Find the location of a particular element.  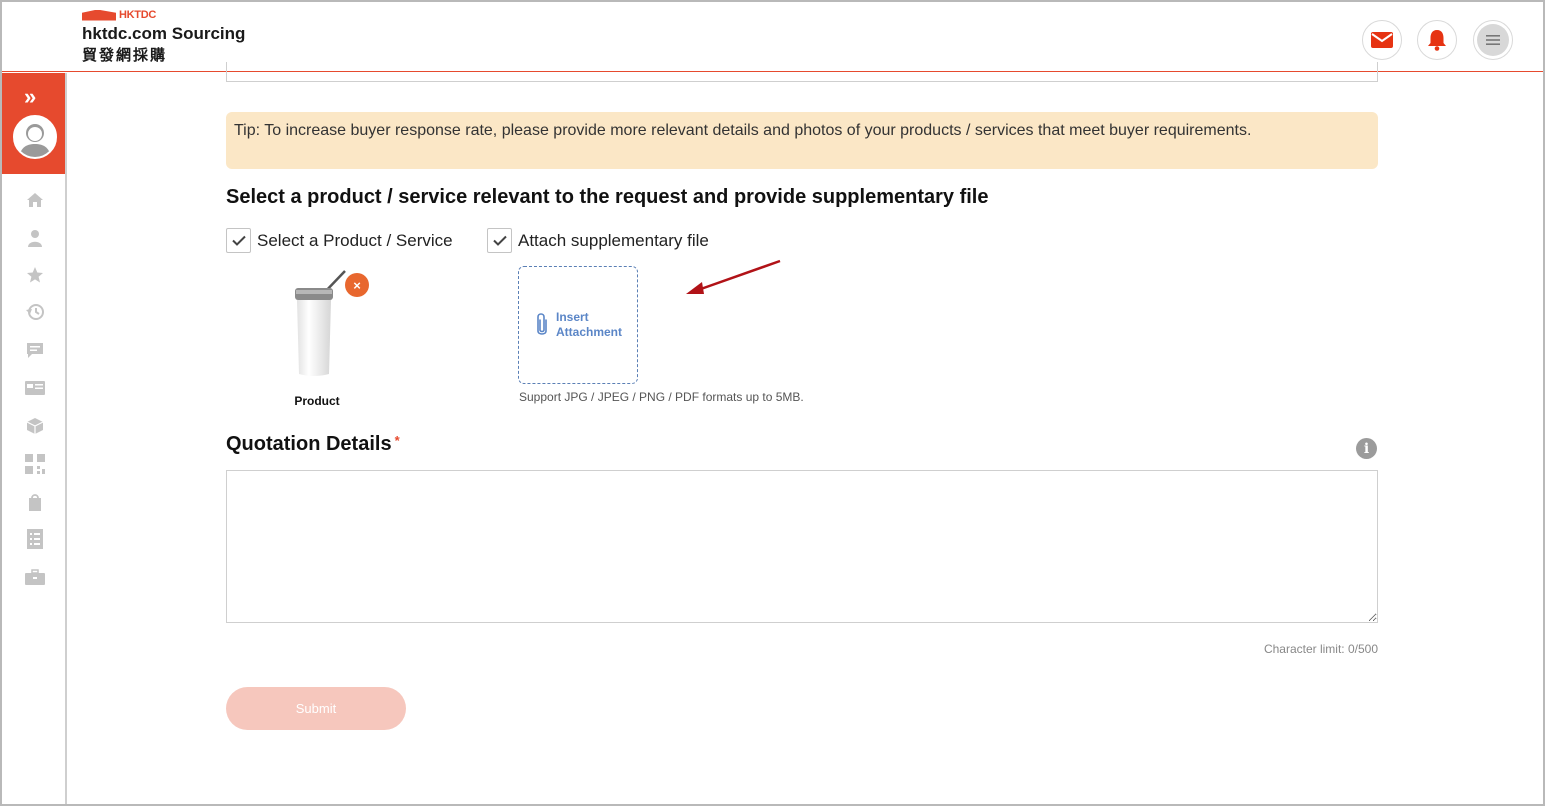

attach-file-label: Attach supplementary file is located at coordinates (613, 240).